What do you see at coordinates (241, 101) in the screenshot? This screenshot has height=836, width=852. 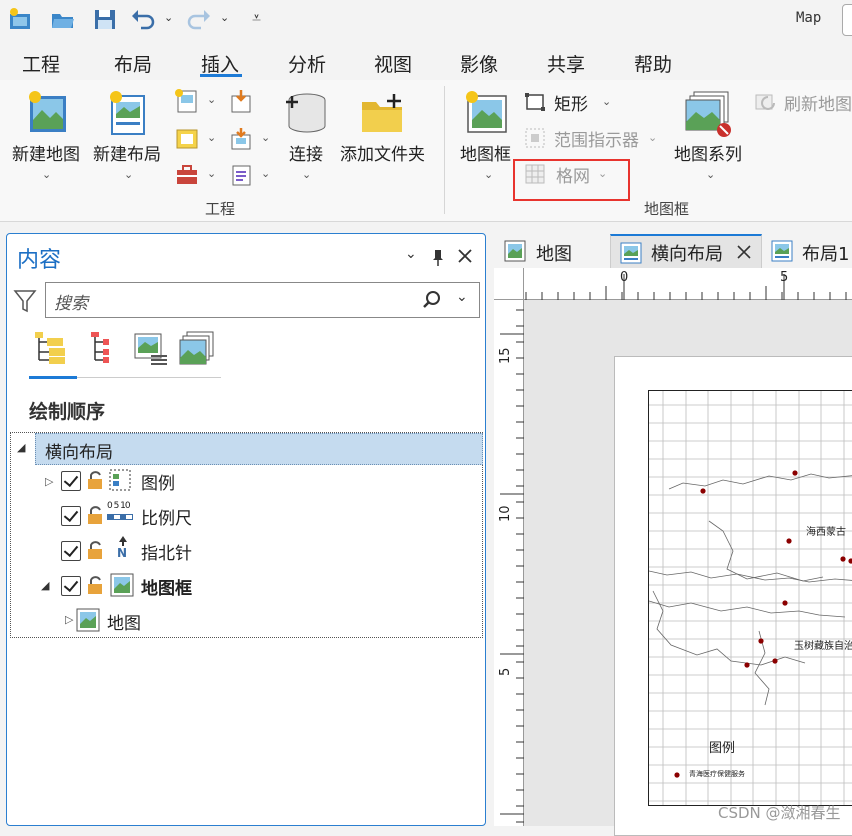 I see `import-icon` at bounding box center [241, 101].